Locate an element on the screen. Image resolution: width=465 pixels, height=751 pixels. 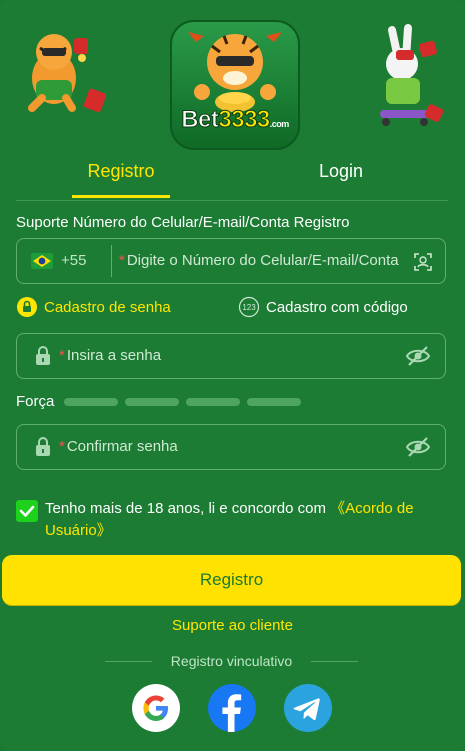
code-mode-label: Cadastro com código is located at coordinates (337, 307).